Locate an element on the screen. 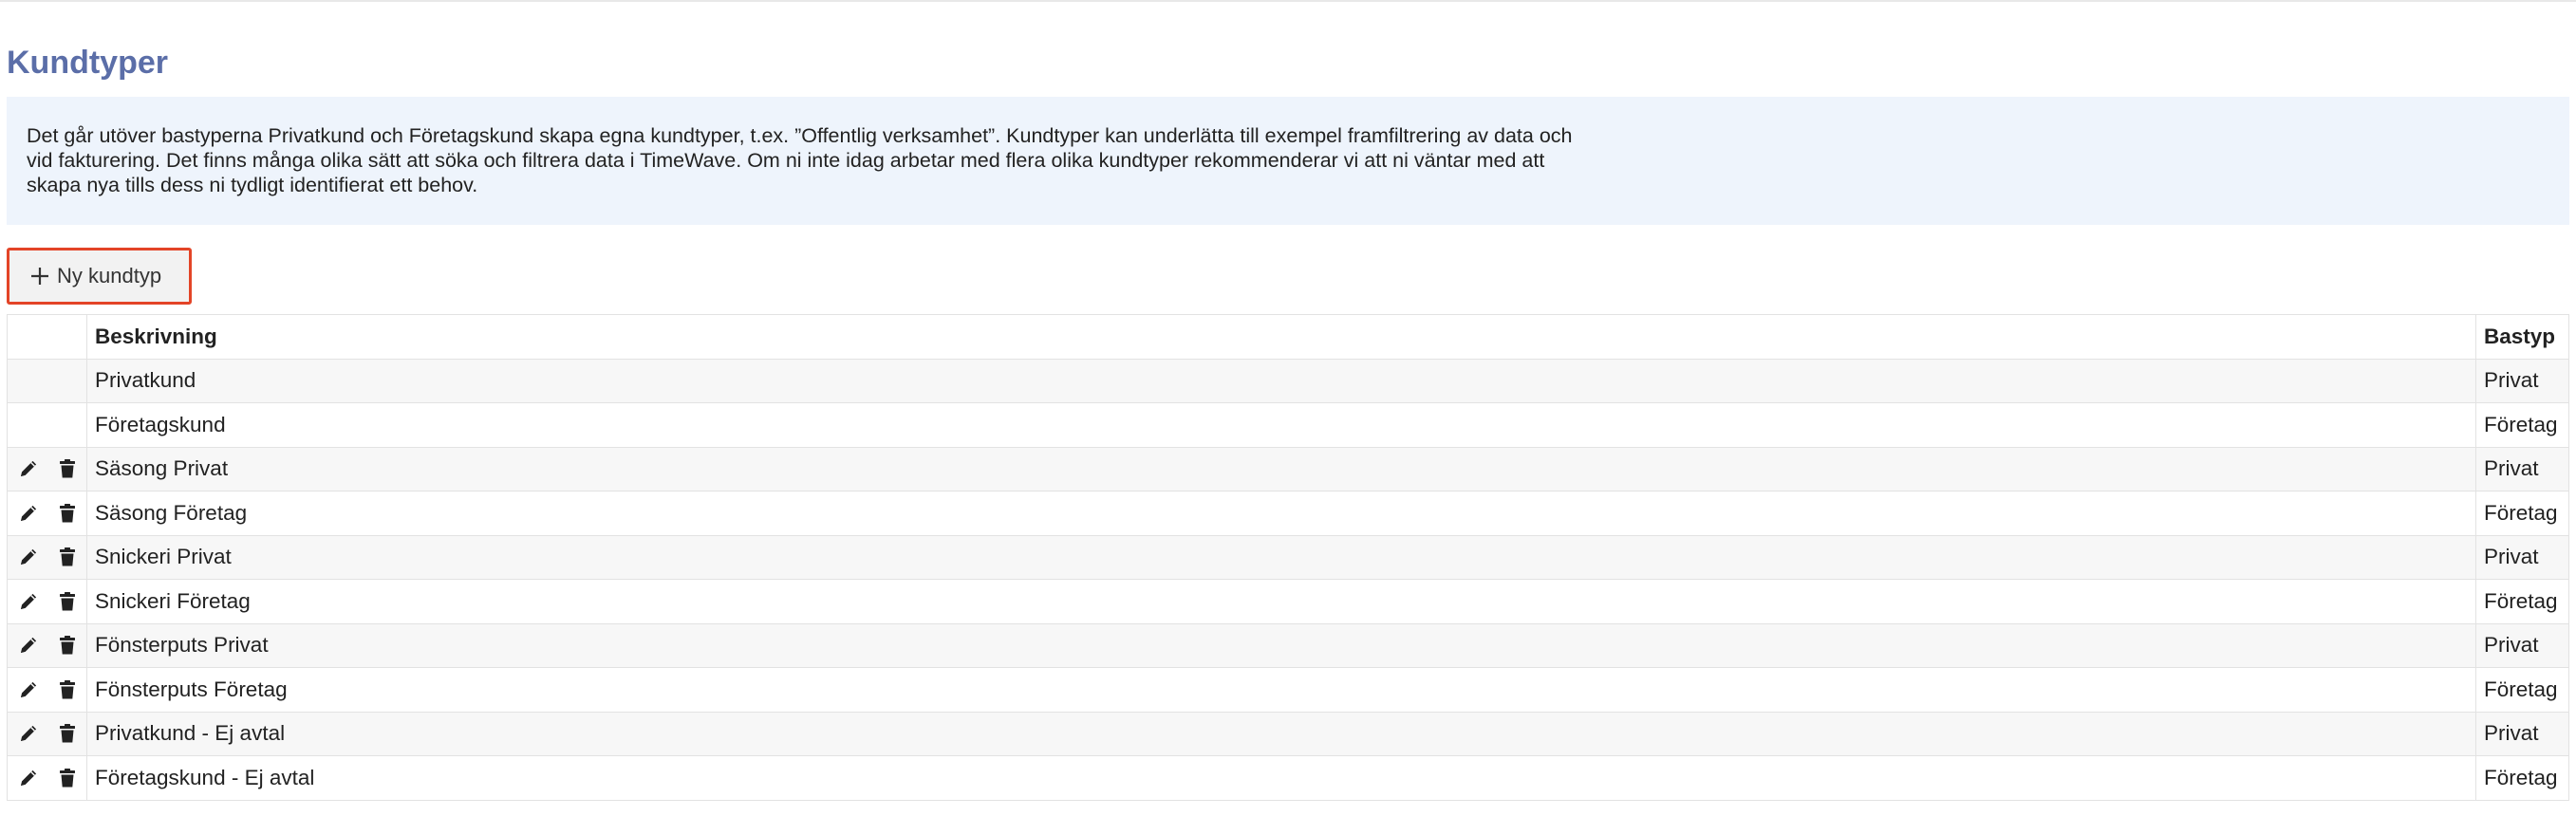  new-customer-type-label: Ny kundtyp is located at coordinates (109, 276).